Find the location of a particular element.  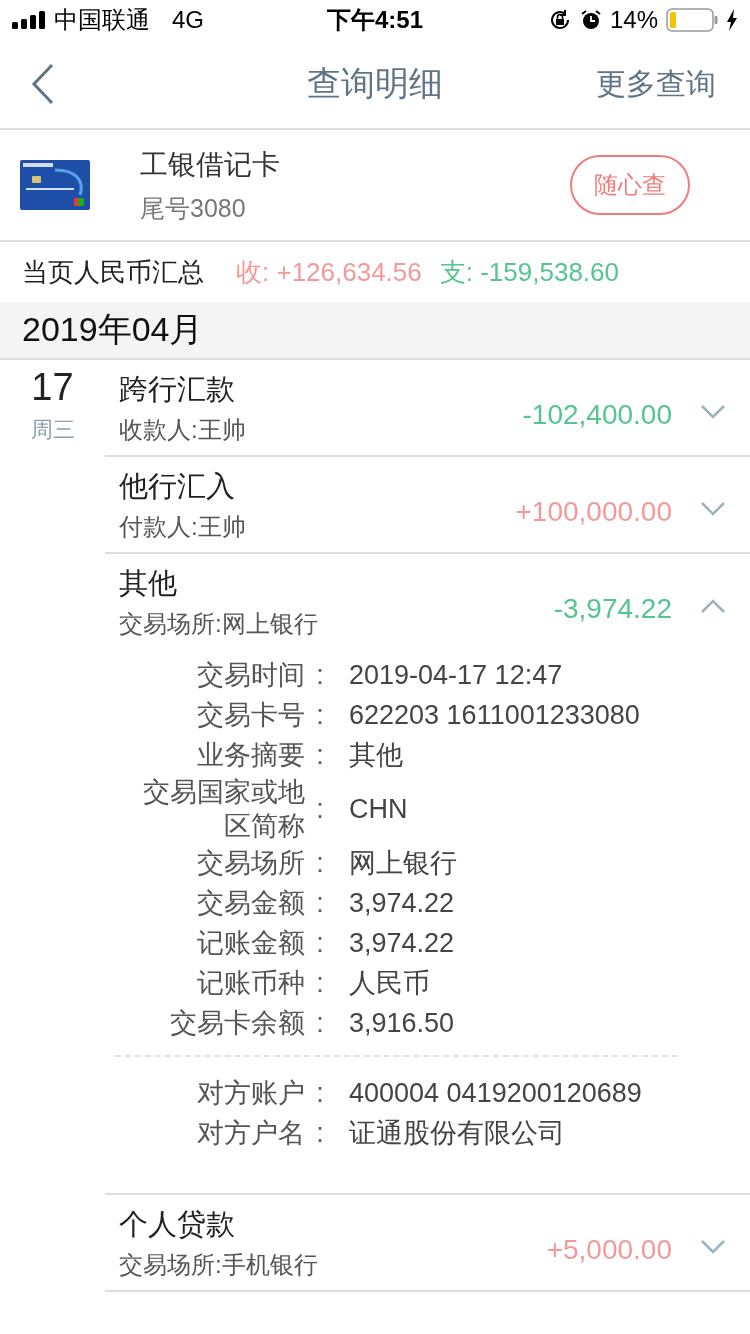

battery-percent: 14% is located at coordinates (633, 20).